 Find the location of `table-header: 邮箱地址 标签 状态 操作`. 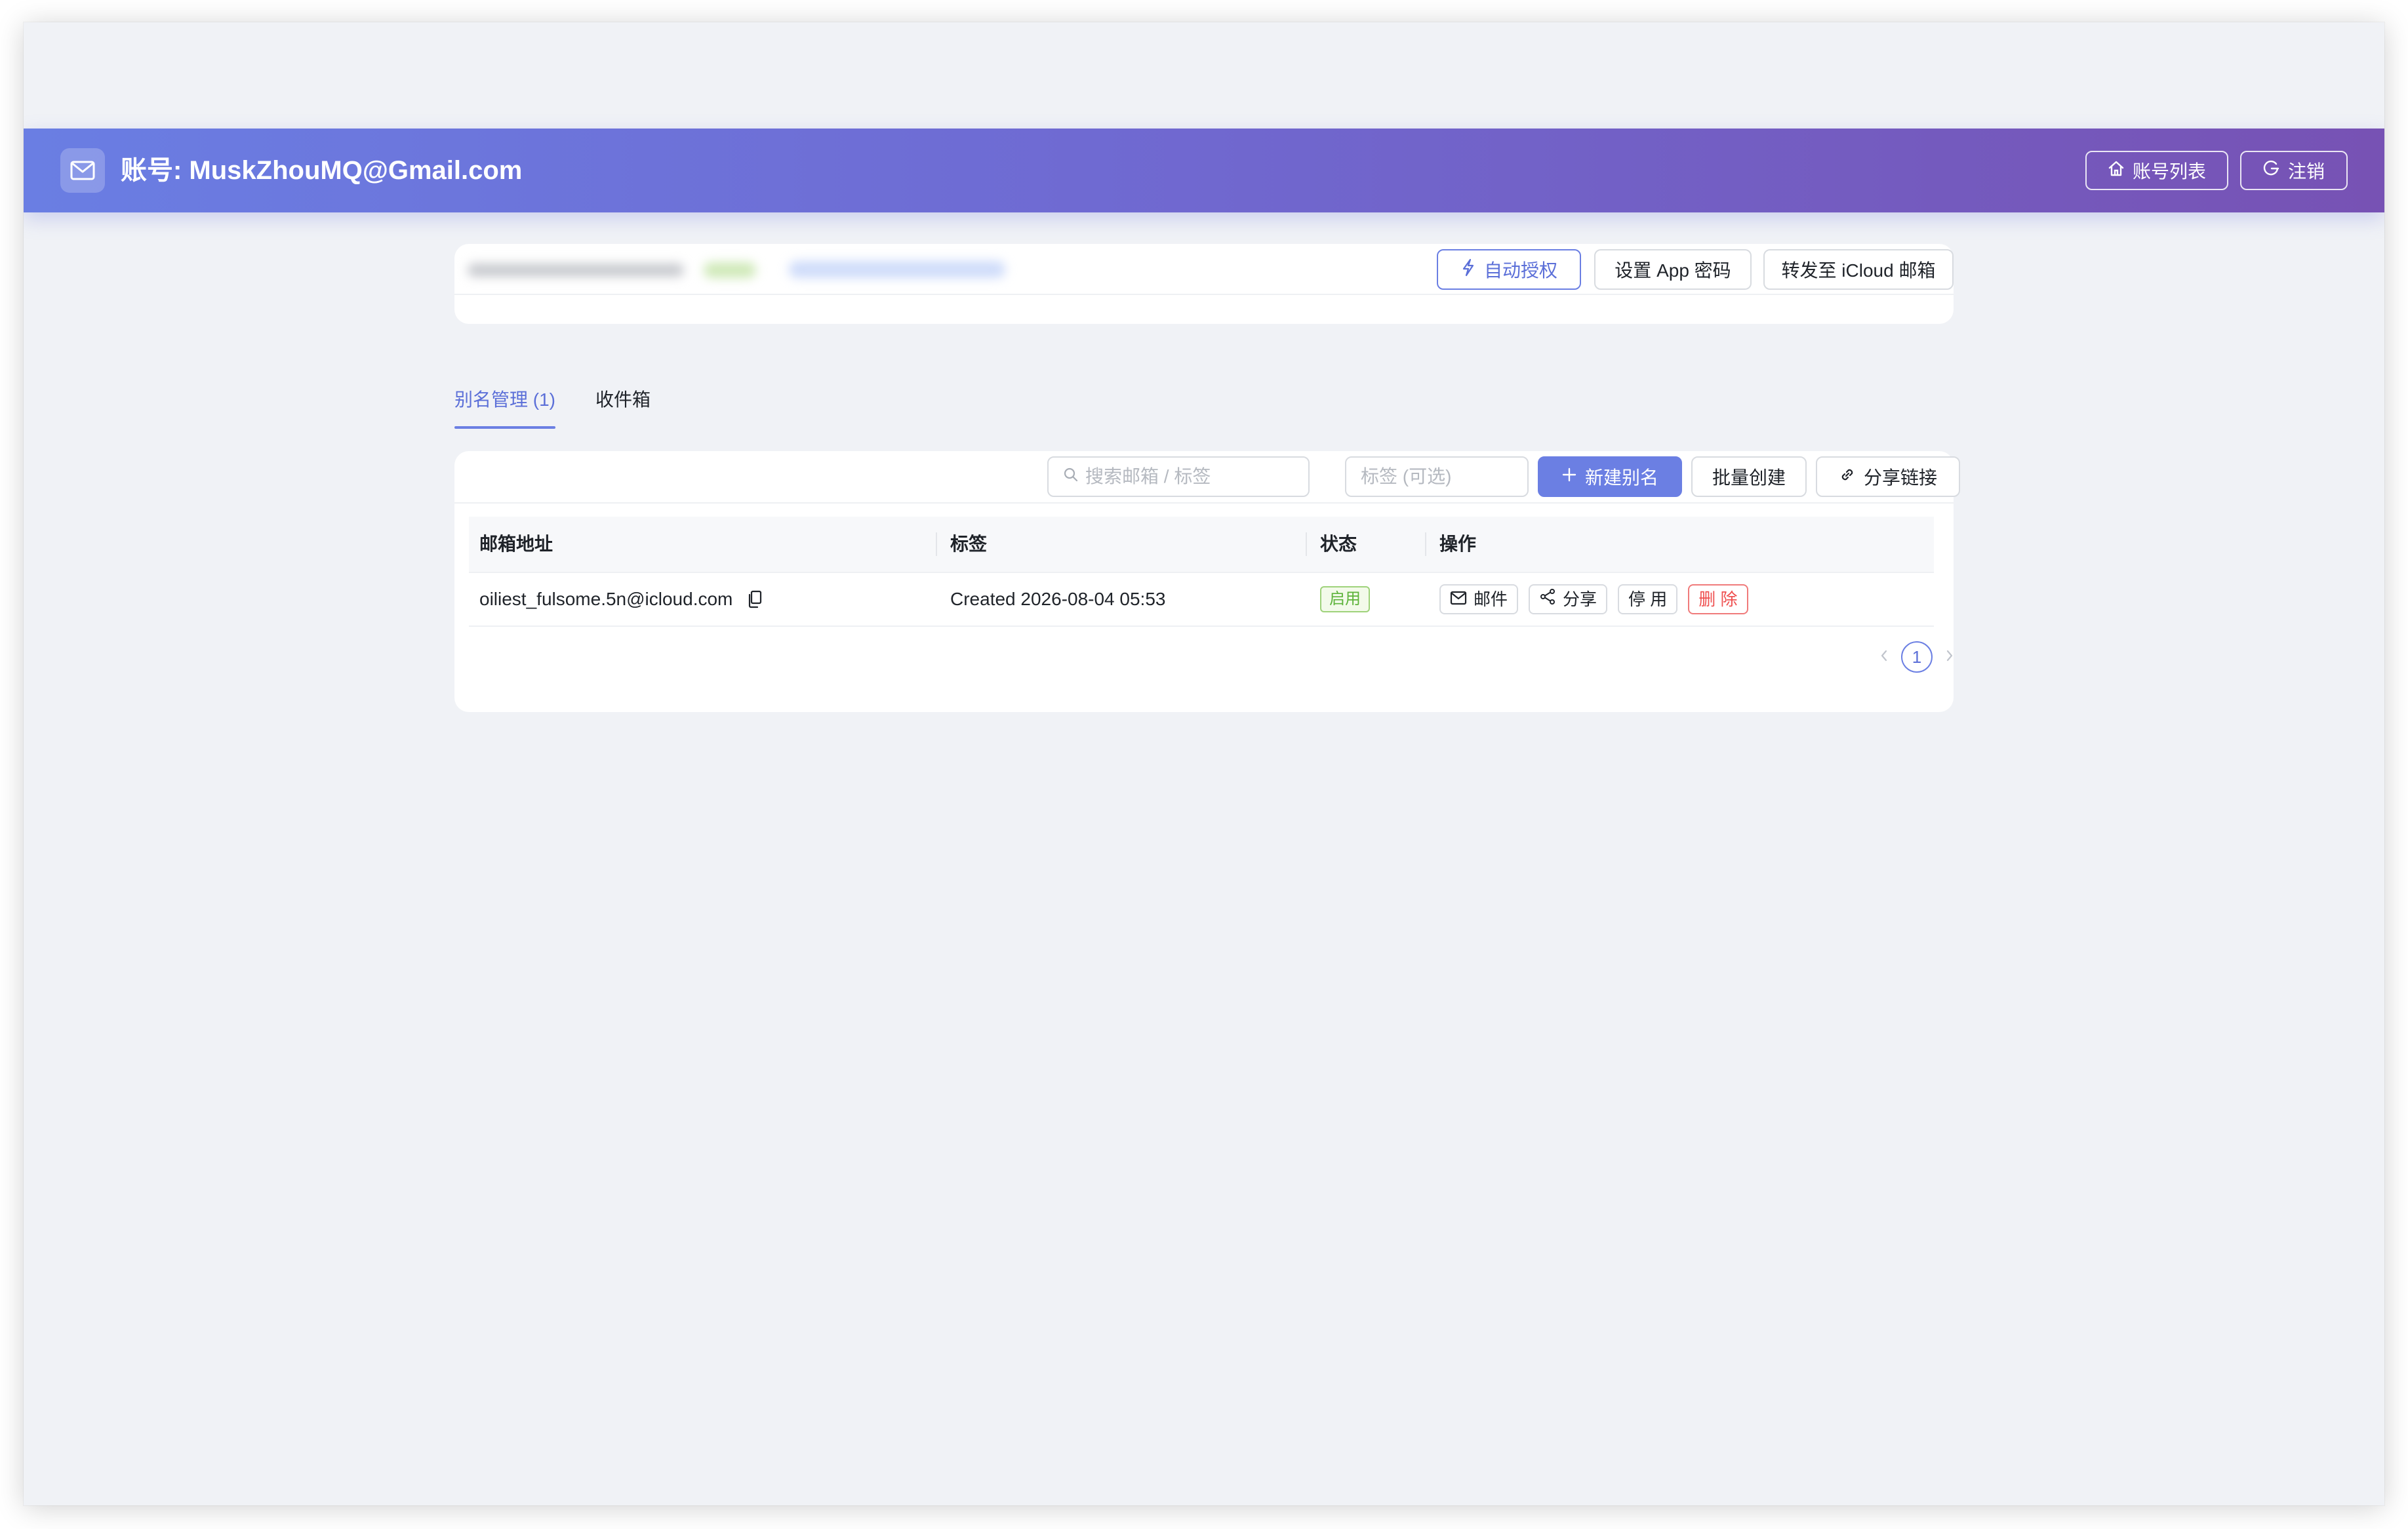

table-header: 邮箱地址 标签 状态 操作 is located at coordinates (1202, 545).